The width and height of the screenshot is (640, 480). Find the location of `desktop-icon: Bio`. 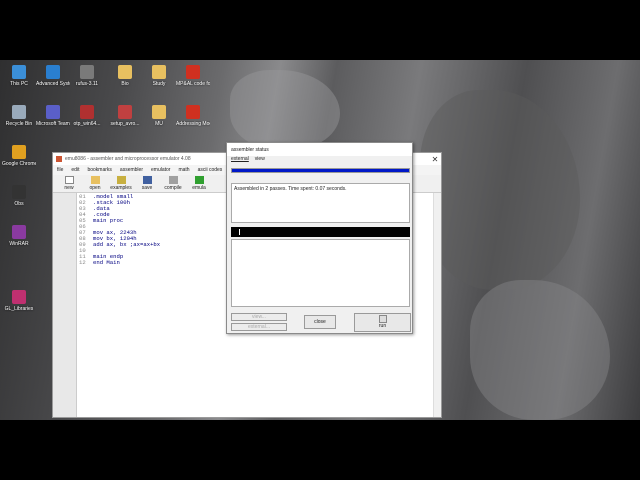

desktop-icon: Bio is located at coordinates (125, 76).